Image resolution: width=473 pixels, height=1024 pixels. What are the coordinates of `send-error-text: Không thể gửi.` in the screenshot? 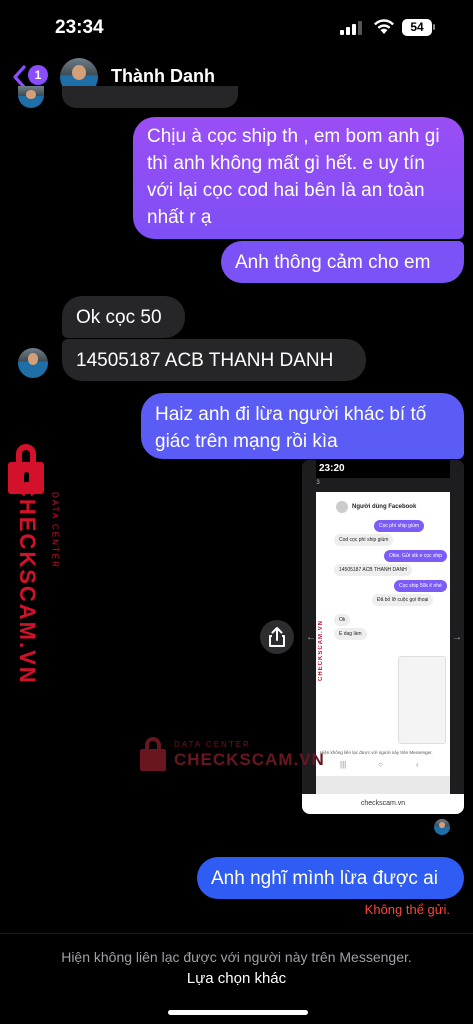 It's located at (375, 909).